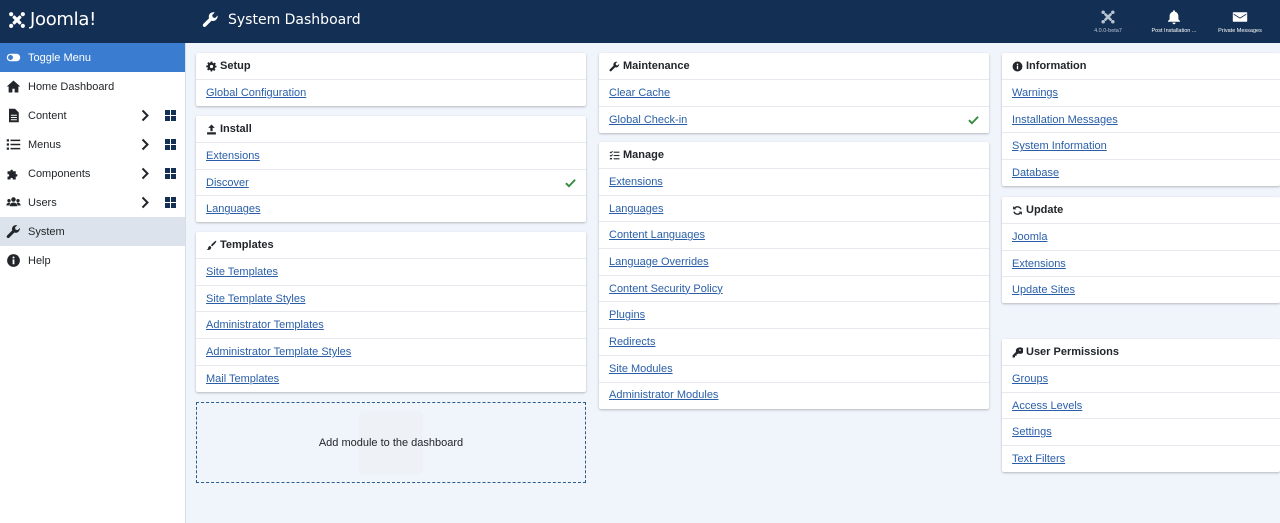  What do you see at coordinates (14, 115) in the screenshot?
I see `file-icon` at bounding box center [14, 115].